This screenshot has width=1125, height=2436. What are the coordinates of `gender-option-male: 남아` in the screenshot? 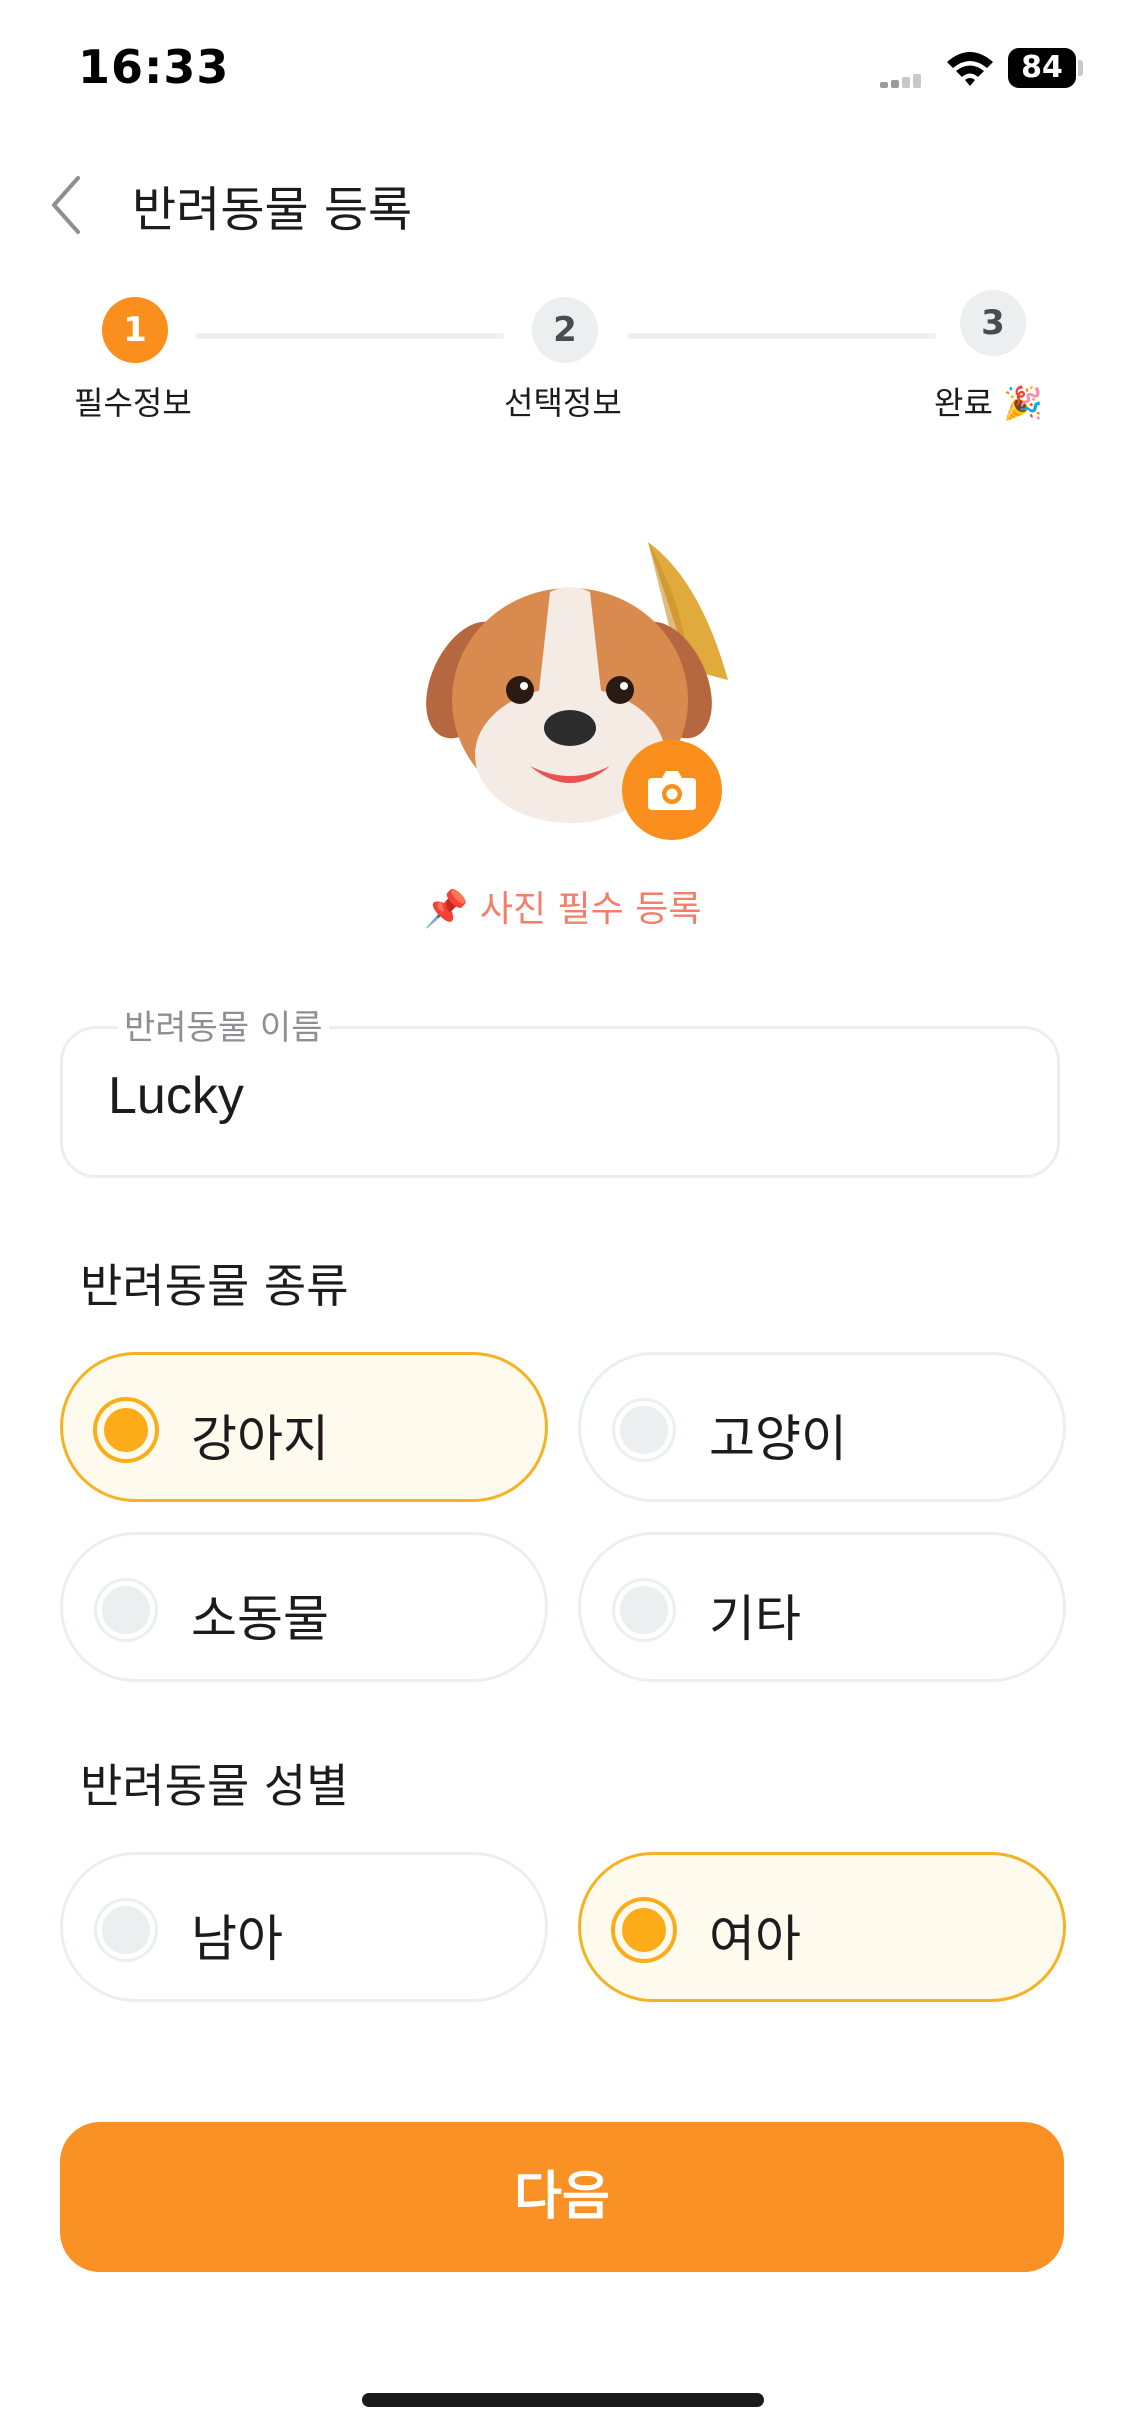 It's located at (304, 1927).